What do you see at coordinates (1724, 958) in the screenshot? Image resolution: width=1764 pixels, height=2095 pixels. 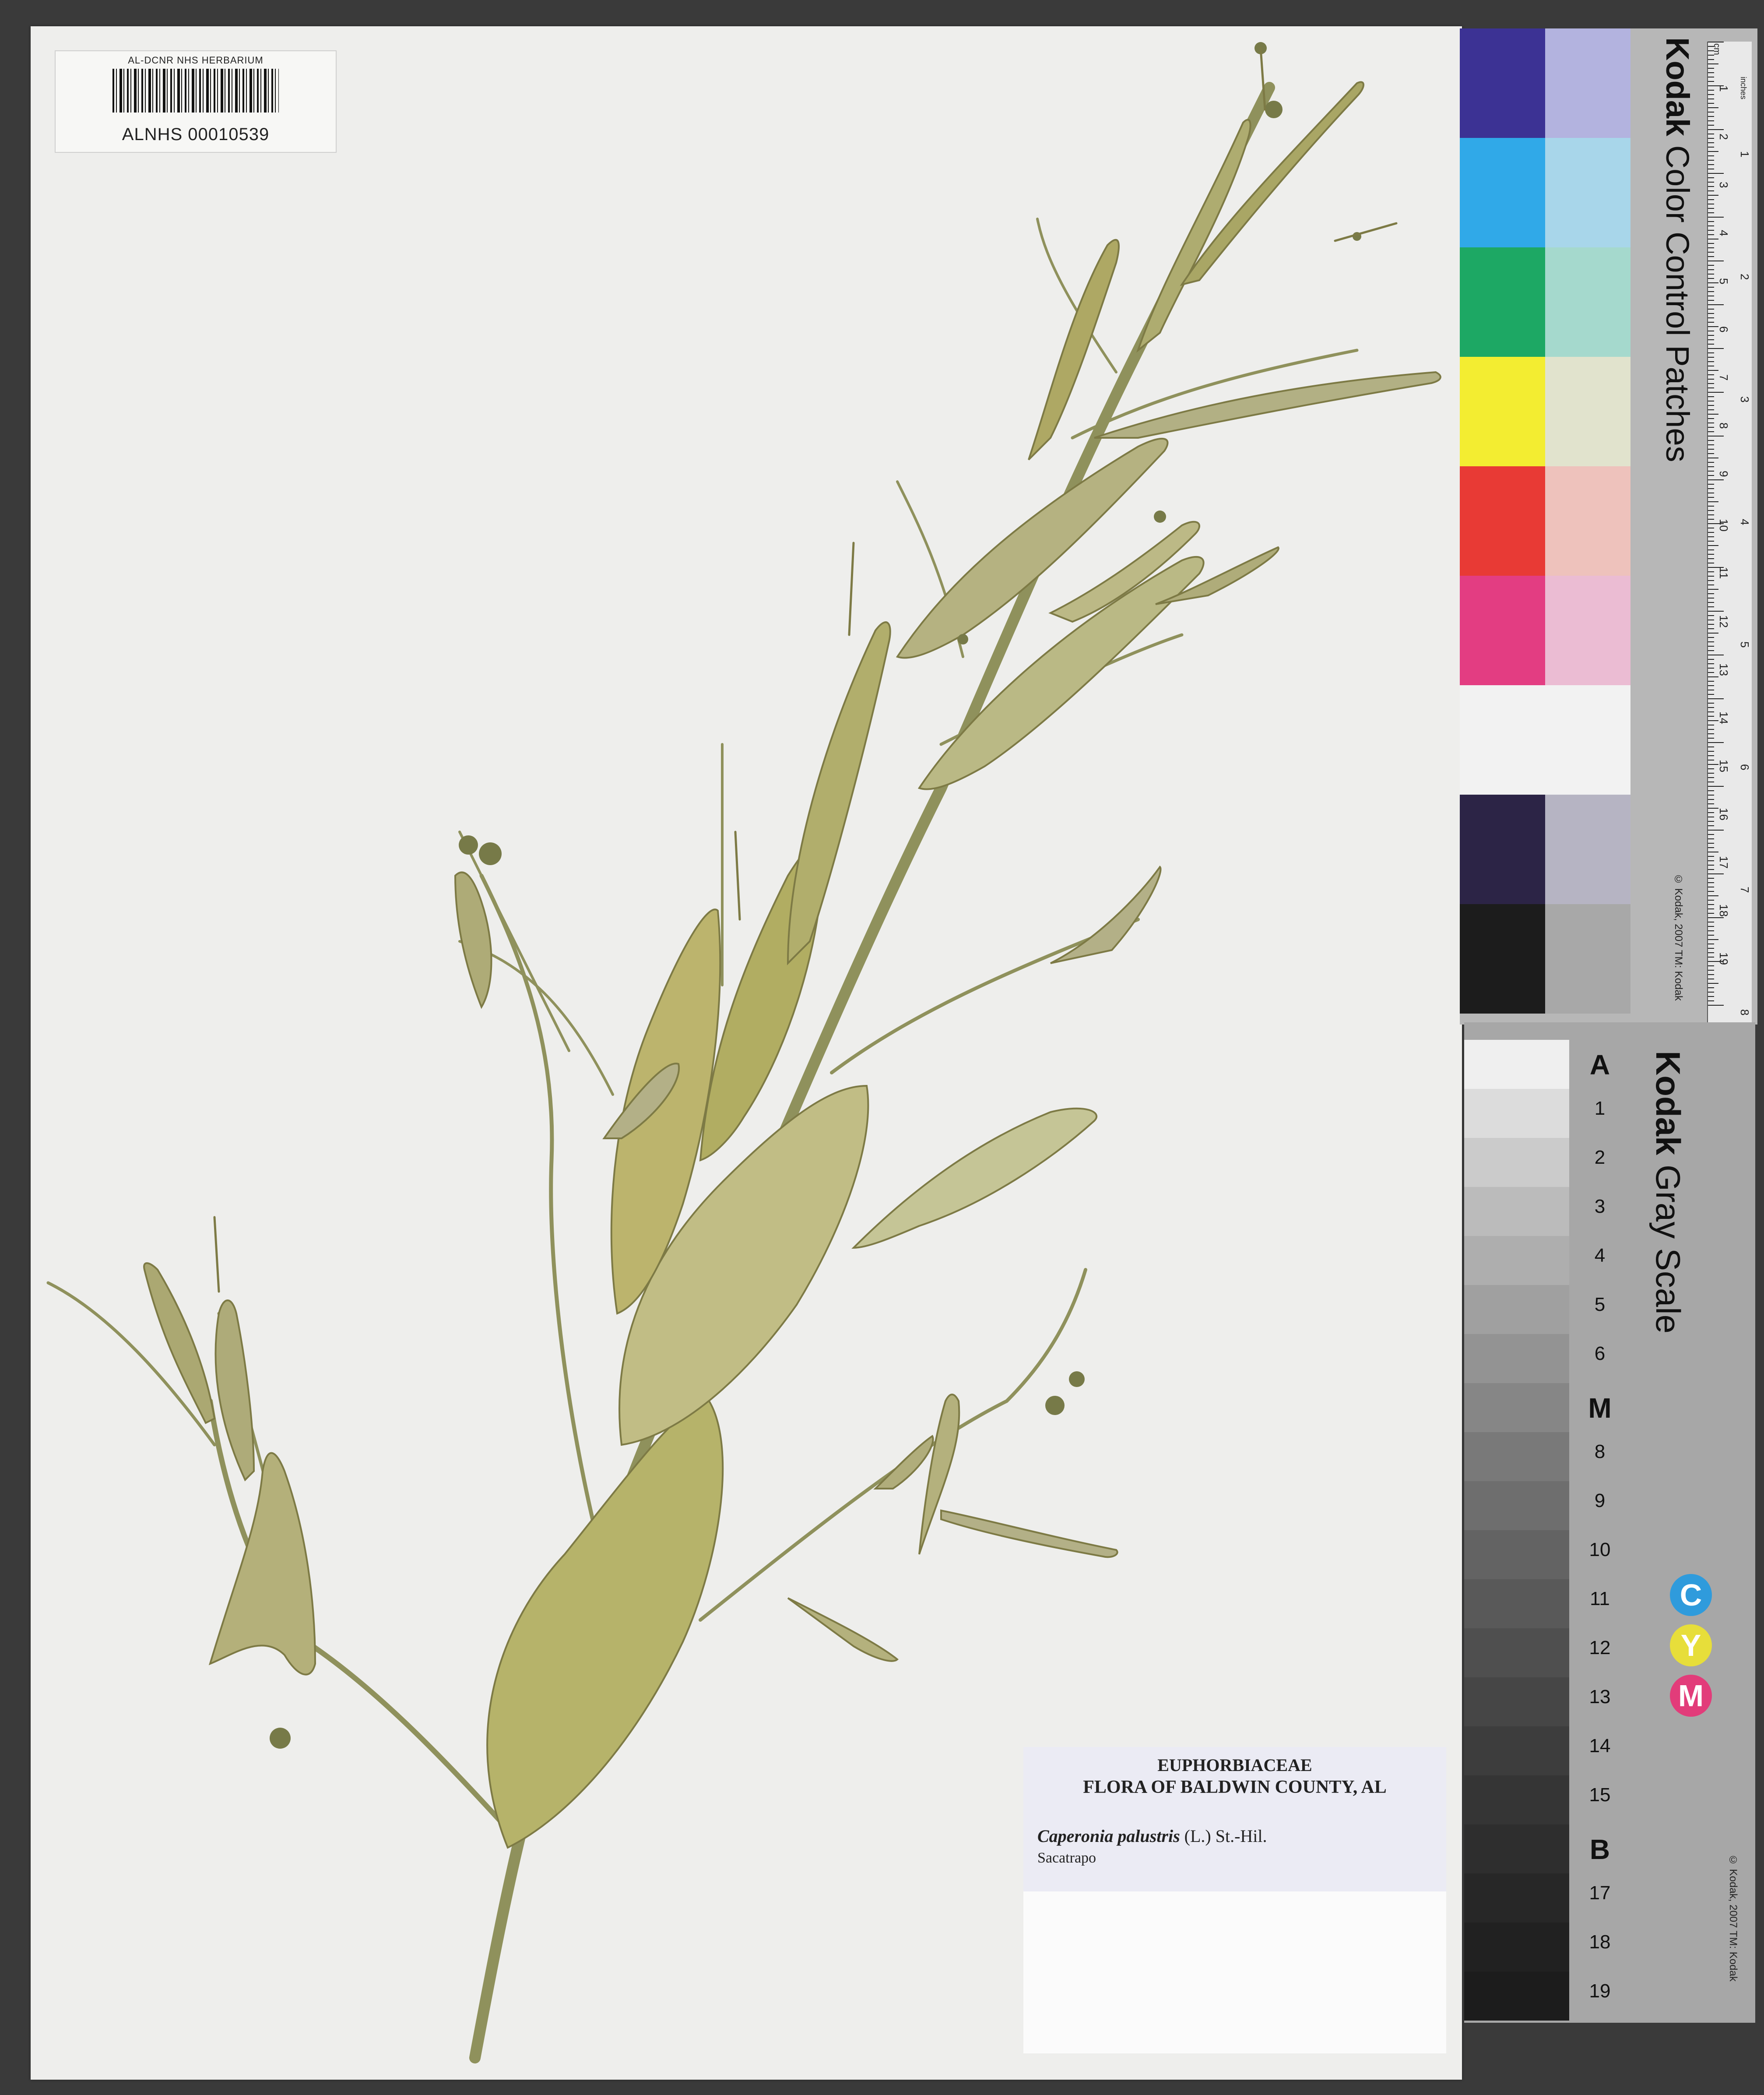 I see `ruler-cm-mark: 19` at bounding box center [1724, 958].